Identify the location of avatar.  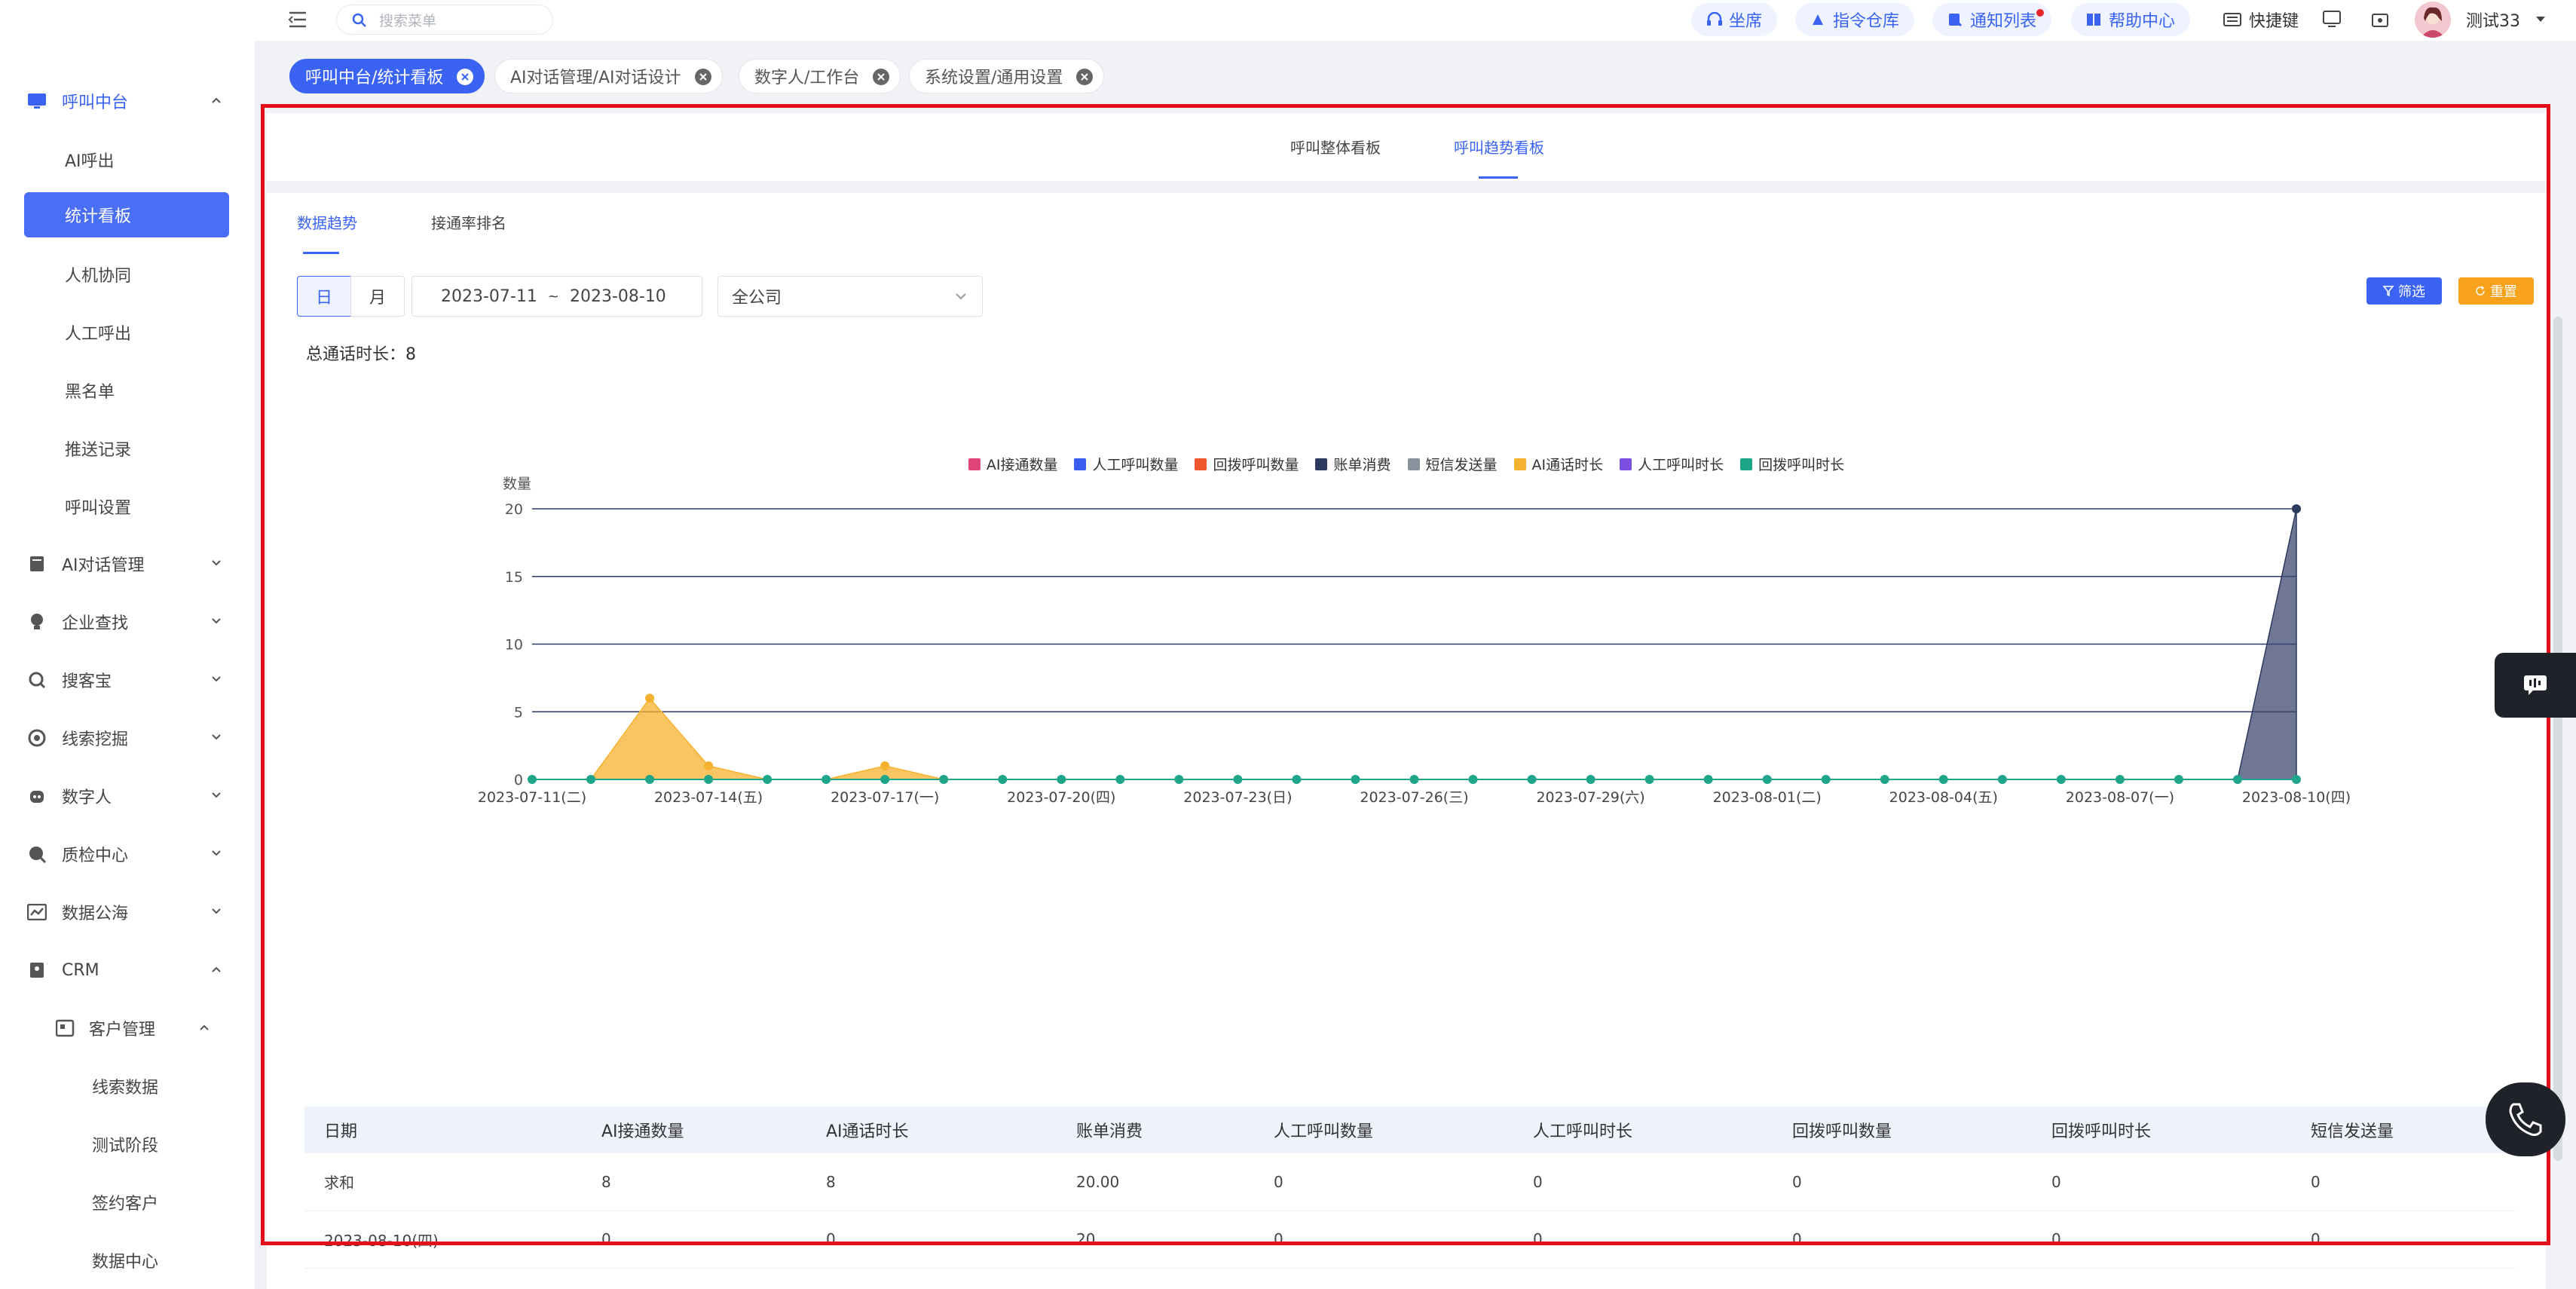
(2433, 20).